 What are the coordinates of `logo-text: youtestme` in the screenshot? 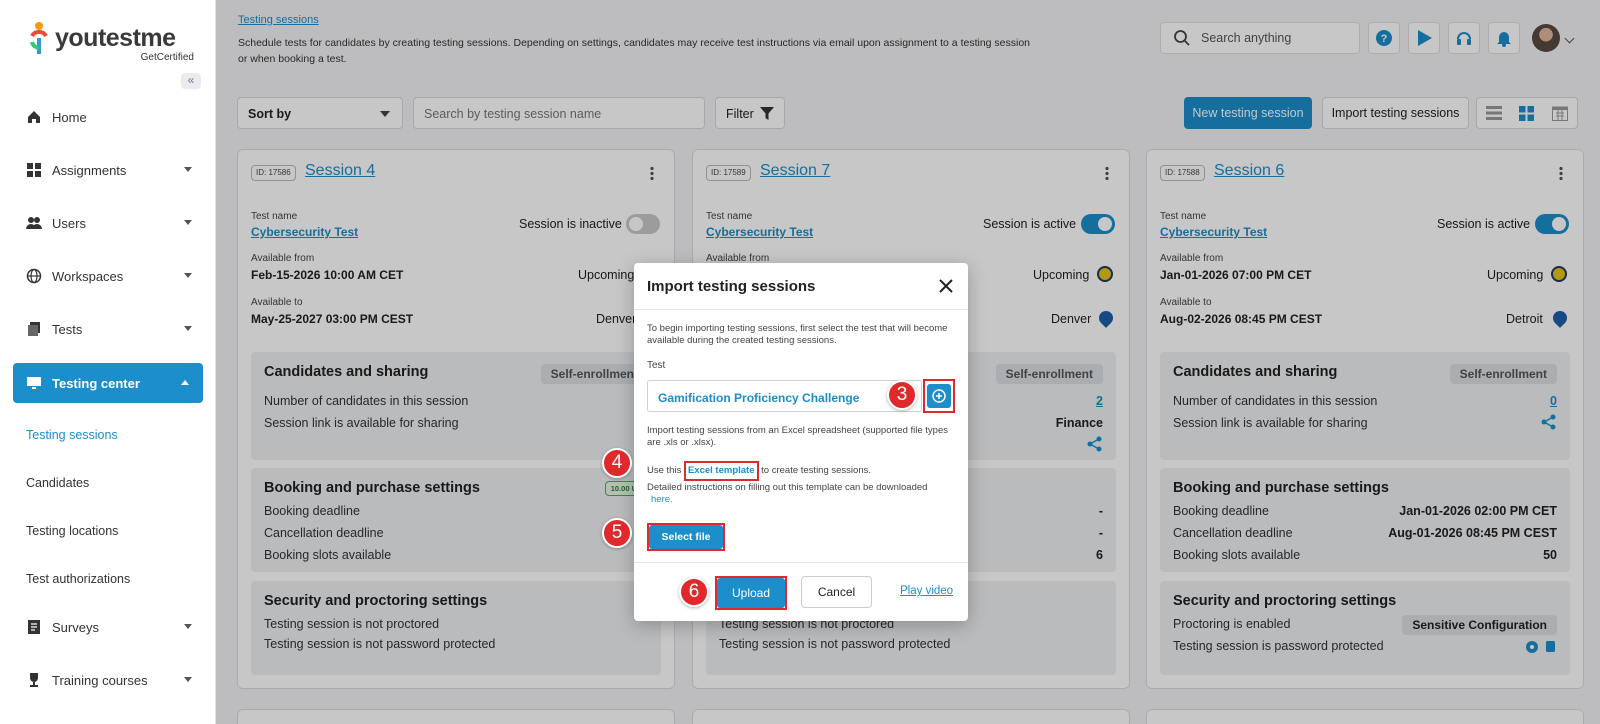 It's located at (115, 38).